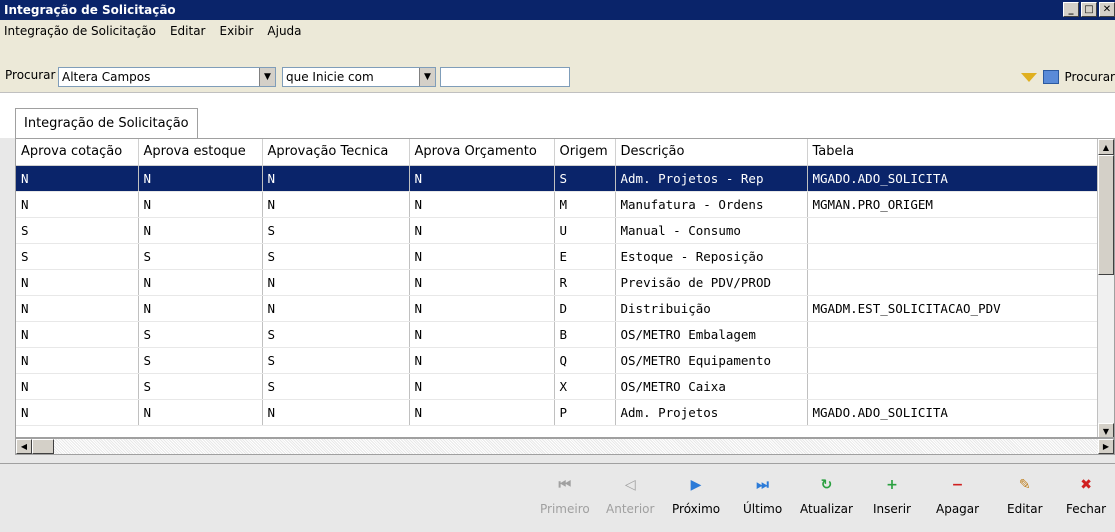 The image size is (1115, 532). I want to click on insert-button: + Inserir, so click(892, 496).